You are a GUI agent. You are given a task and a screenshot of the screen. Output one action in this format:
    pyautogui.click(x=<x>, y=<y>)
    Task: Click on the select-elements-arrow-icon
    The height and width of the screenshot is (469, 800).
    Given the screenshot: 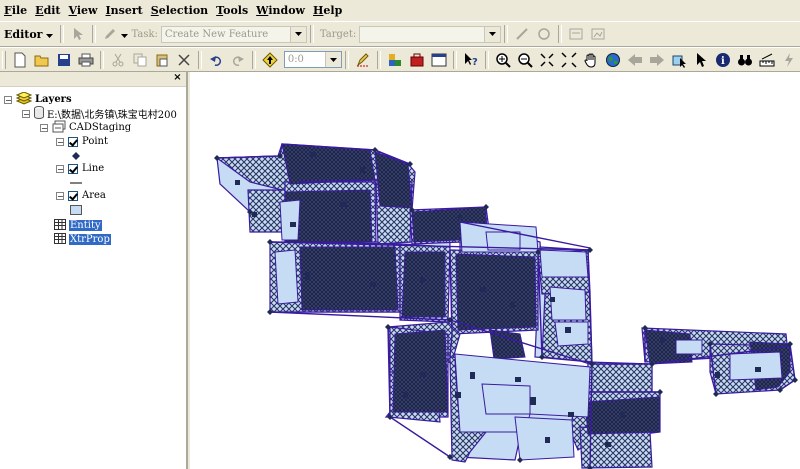 What is the action you would take?
    pyautogui.click(x=701, y=60)
    